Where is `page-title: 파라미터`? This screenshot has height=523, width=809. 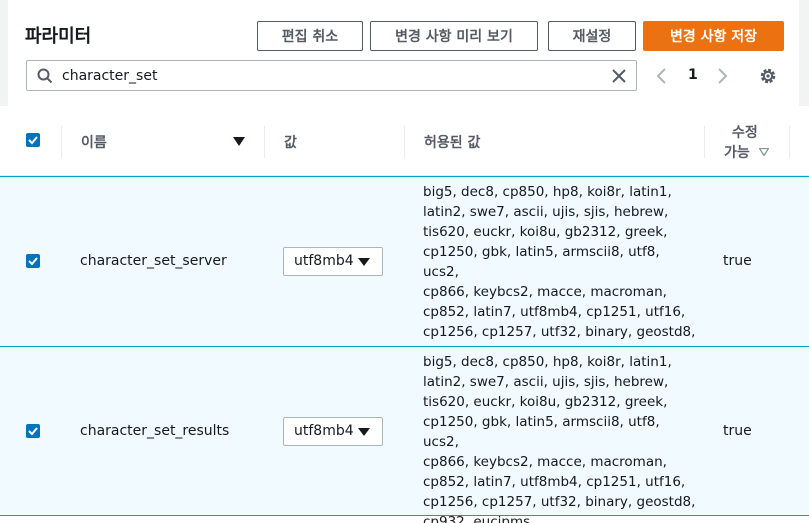
page-title: 파라미터 is located at coordinates (58, 36).